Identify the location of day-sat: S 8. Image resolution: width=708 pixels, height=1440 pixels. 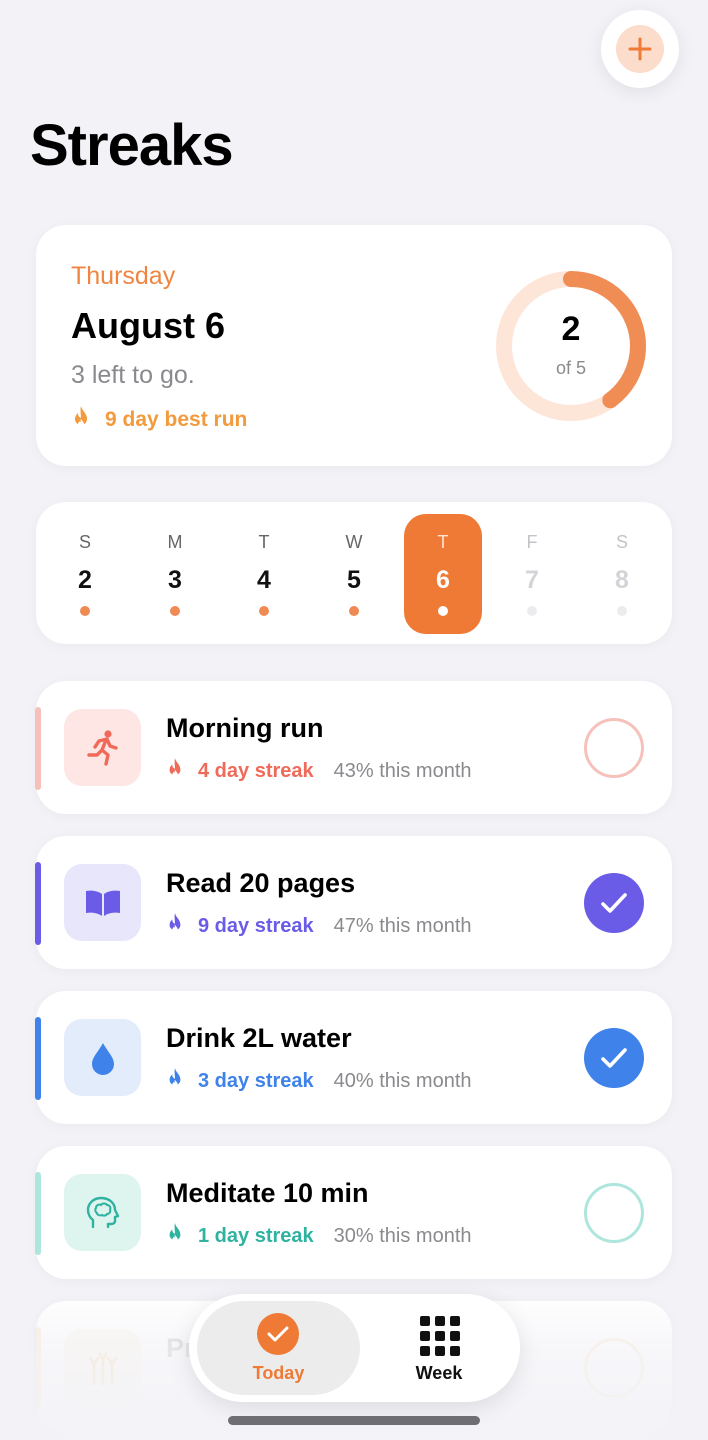
(622, 573).